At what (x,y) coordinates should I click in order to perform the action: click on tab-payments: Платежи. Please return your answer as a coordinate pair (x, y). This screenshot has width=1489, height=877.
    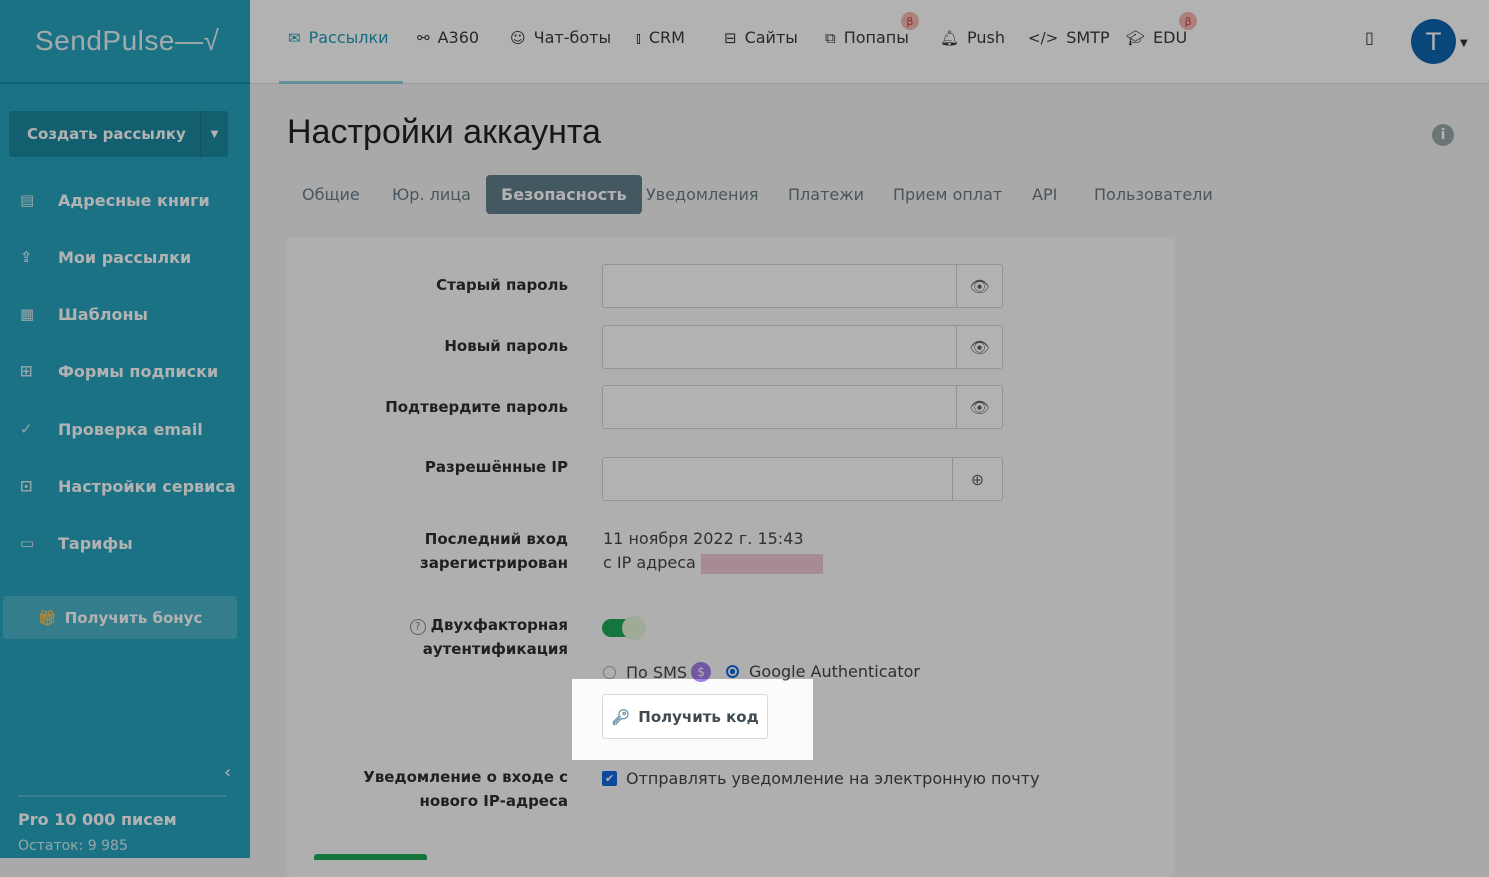
    Looking at the image, I should click on (826, 194).